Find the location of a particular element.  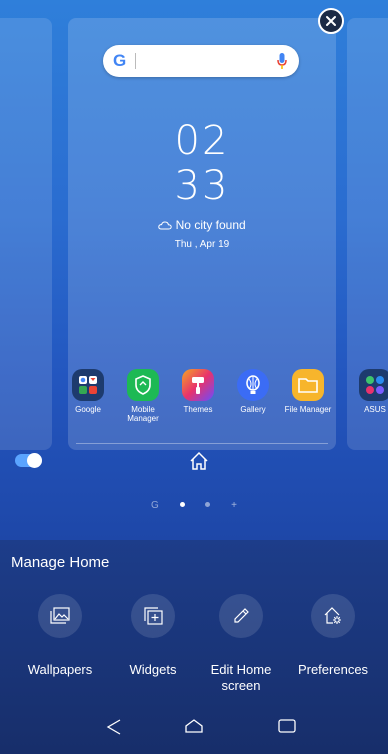

page-dot-active is located at coordinates (182, 504).